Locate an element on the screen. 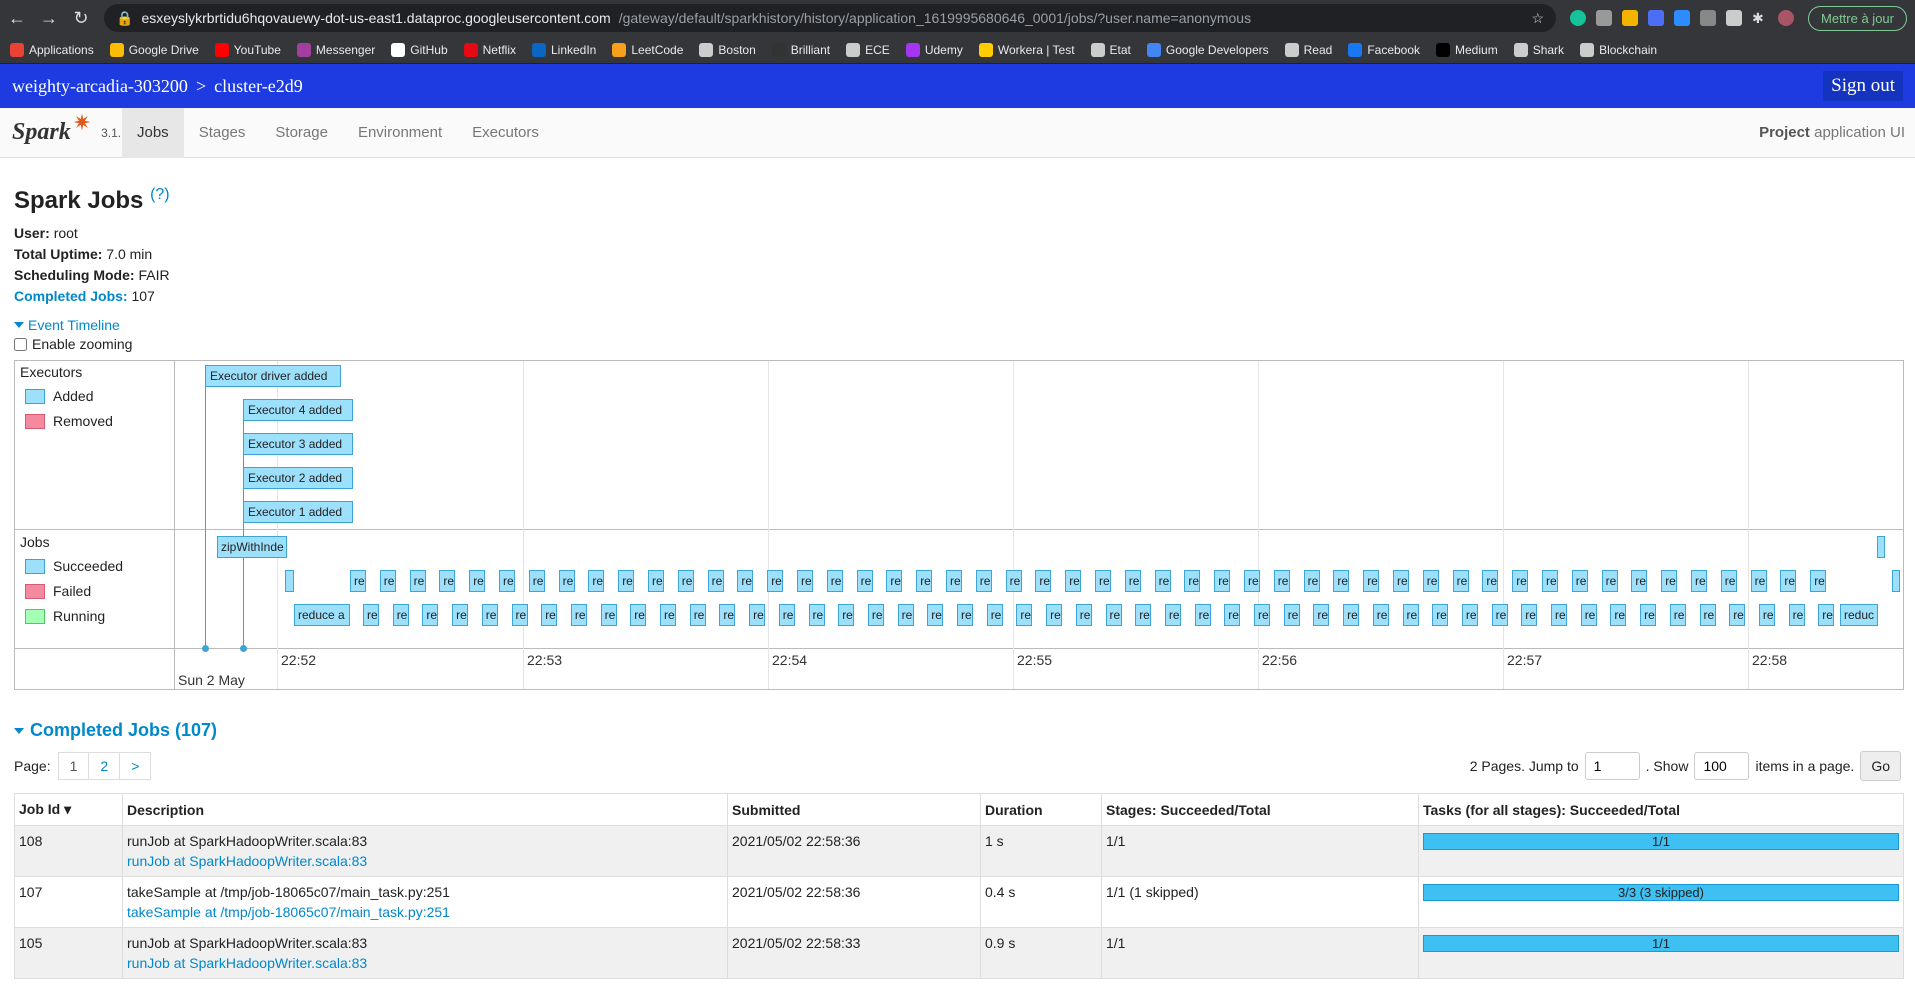 Image resolution: width=1915 pixels, height=1005 pixels. project-link: weighty-arcadia-303200 is located at coordinates (100, 86).